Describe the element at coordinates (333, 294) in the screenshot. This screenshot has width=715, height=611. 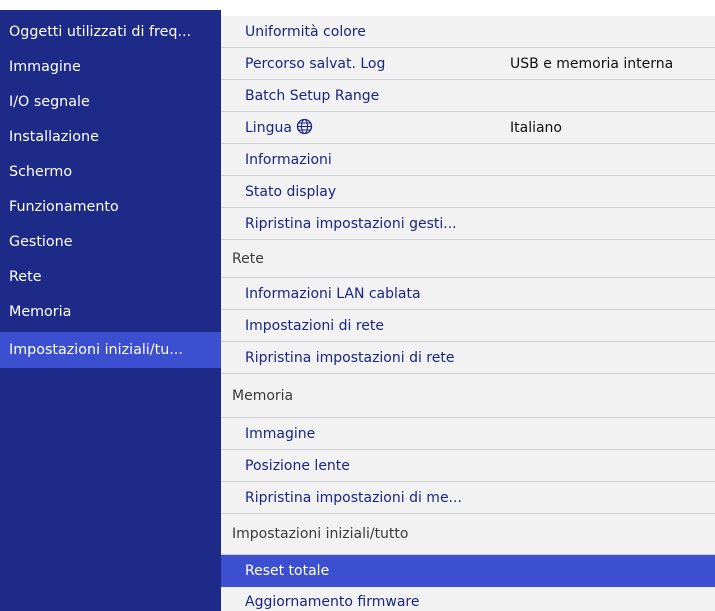
I see `row-label: Informazioni LAN cablata` at that location.